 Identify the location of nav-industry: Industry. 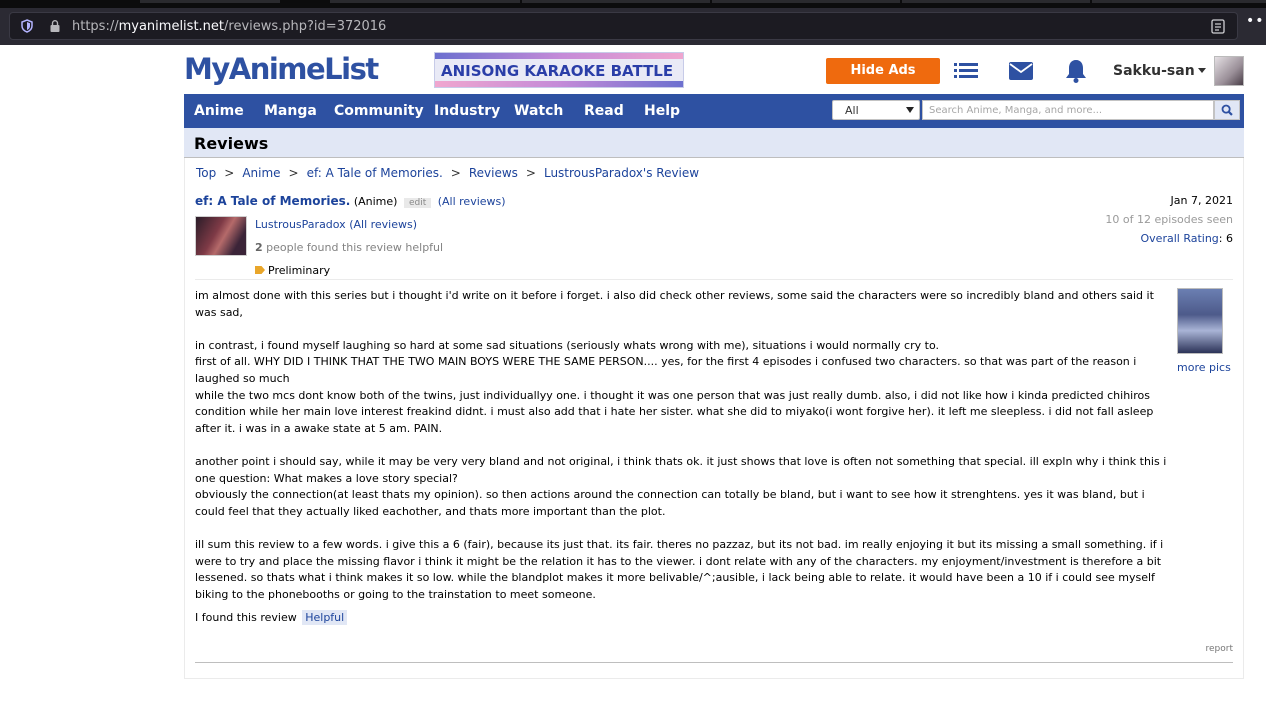
(467, 111).